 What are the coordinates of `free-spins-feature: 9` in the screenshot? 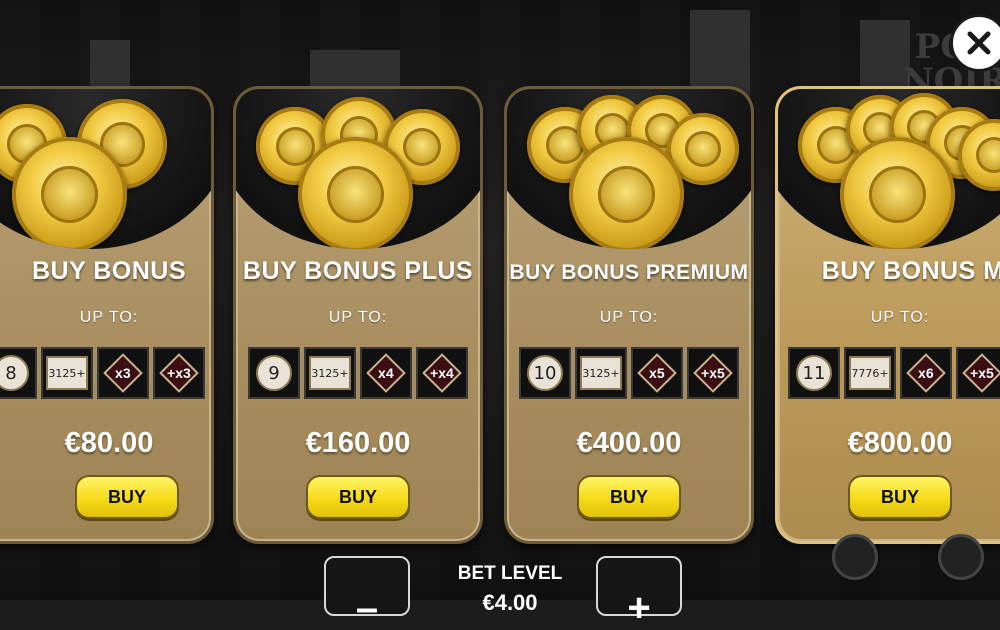 It's located at (274, 373).